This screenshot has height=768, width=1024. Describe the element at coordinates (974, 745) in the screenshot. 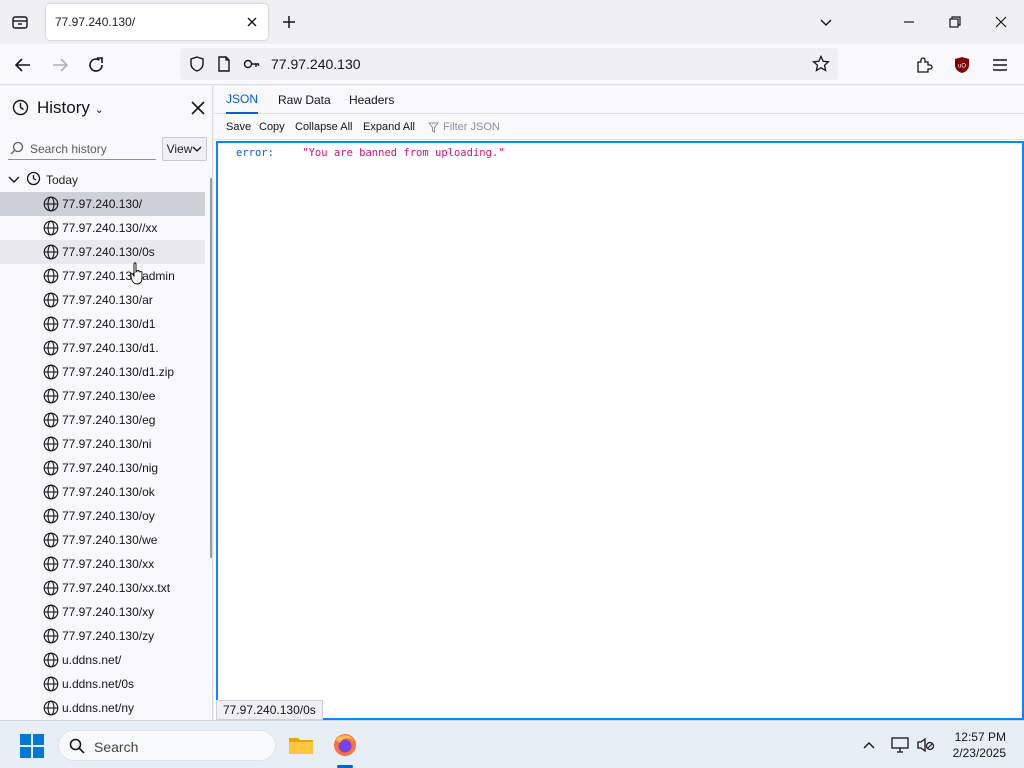

I see `system-clock: 12:57 PM 2/23/2025` at that location.